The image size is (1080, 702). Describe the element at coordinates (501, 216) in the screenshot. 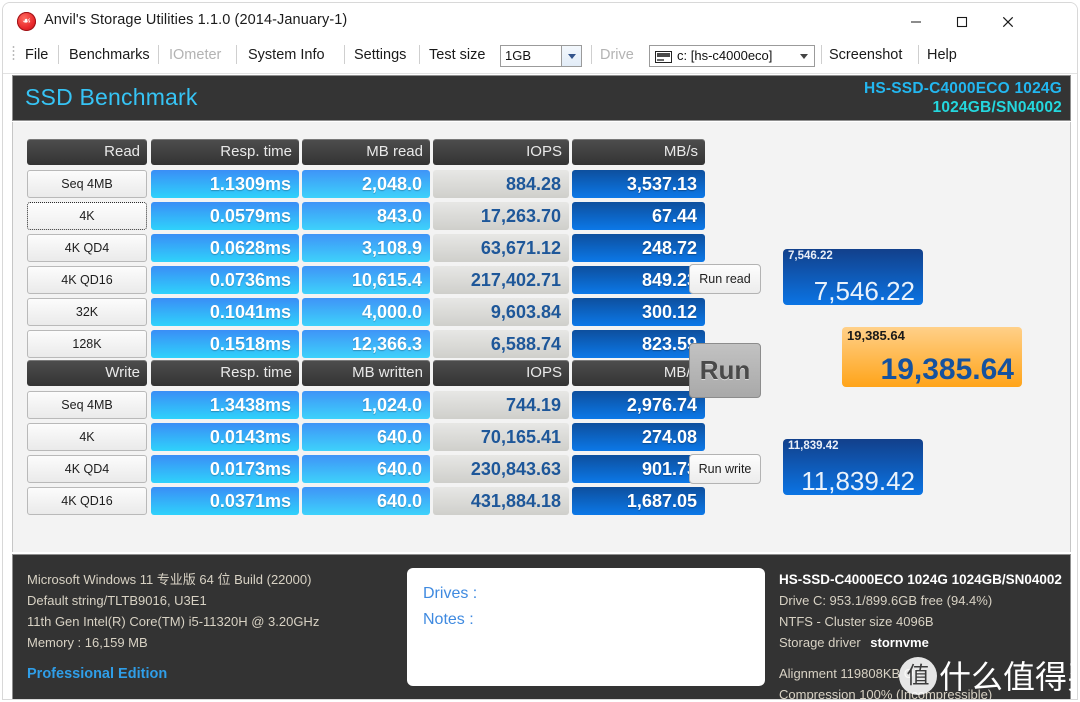

I see `read-iops-cell-1: 17,263.70` at that location.